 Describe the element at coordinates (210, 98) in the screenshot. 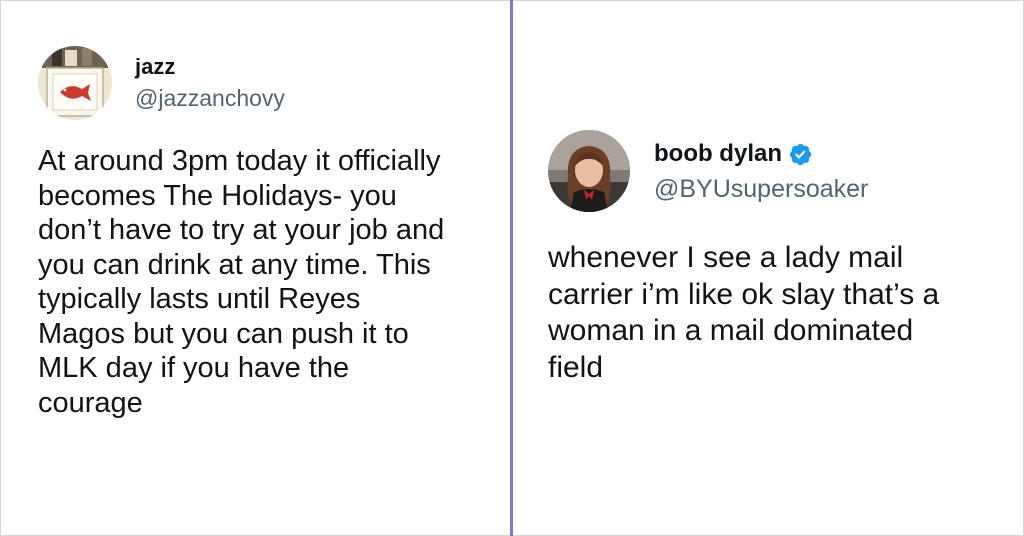

I see `user-handle: @jazzanchovy` at that location.